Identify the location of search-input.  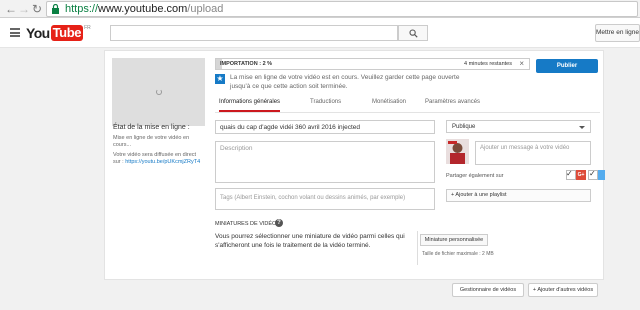
(254, 33).